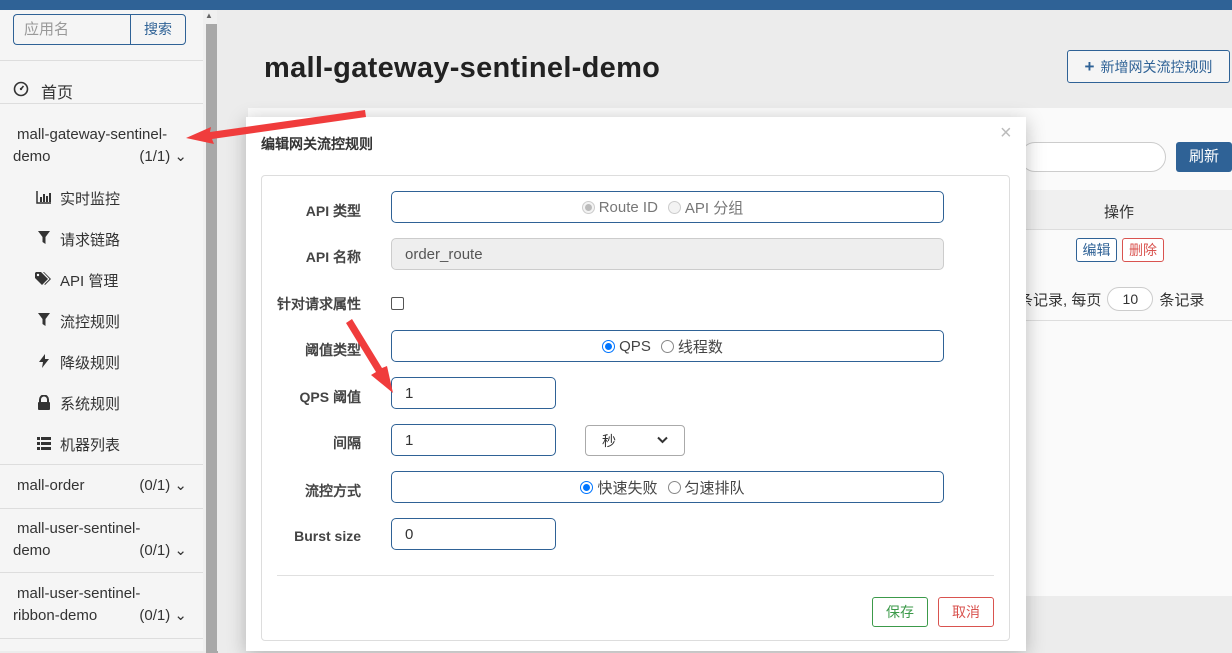  I want to click on sidebar-item-api-manage: API 管理, so click(76, 280).